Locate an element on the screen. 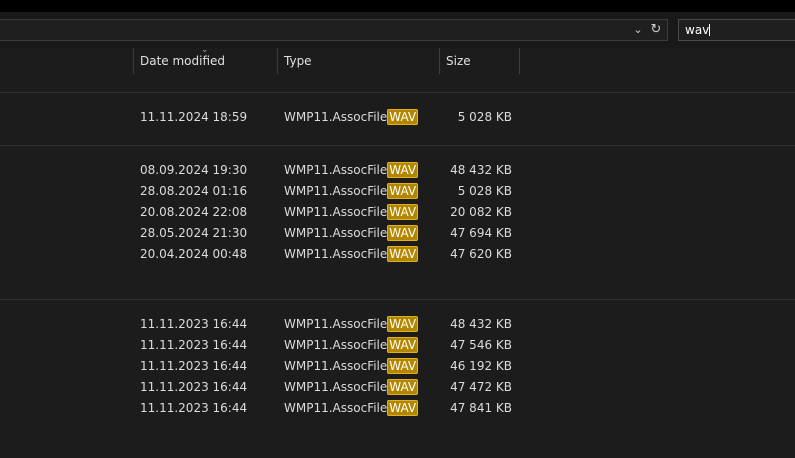 Image resolution: width=795 pixels, height=458 pixels. size-cell: 47 694 KB is located at coordinates (481, 233).